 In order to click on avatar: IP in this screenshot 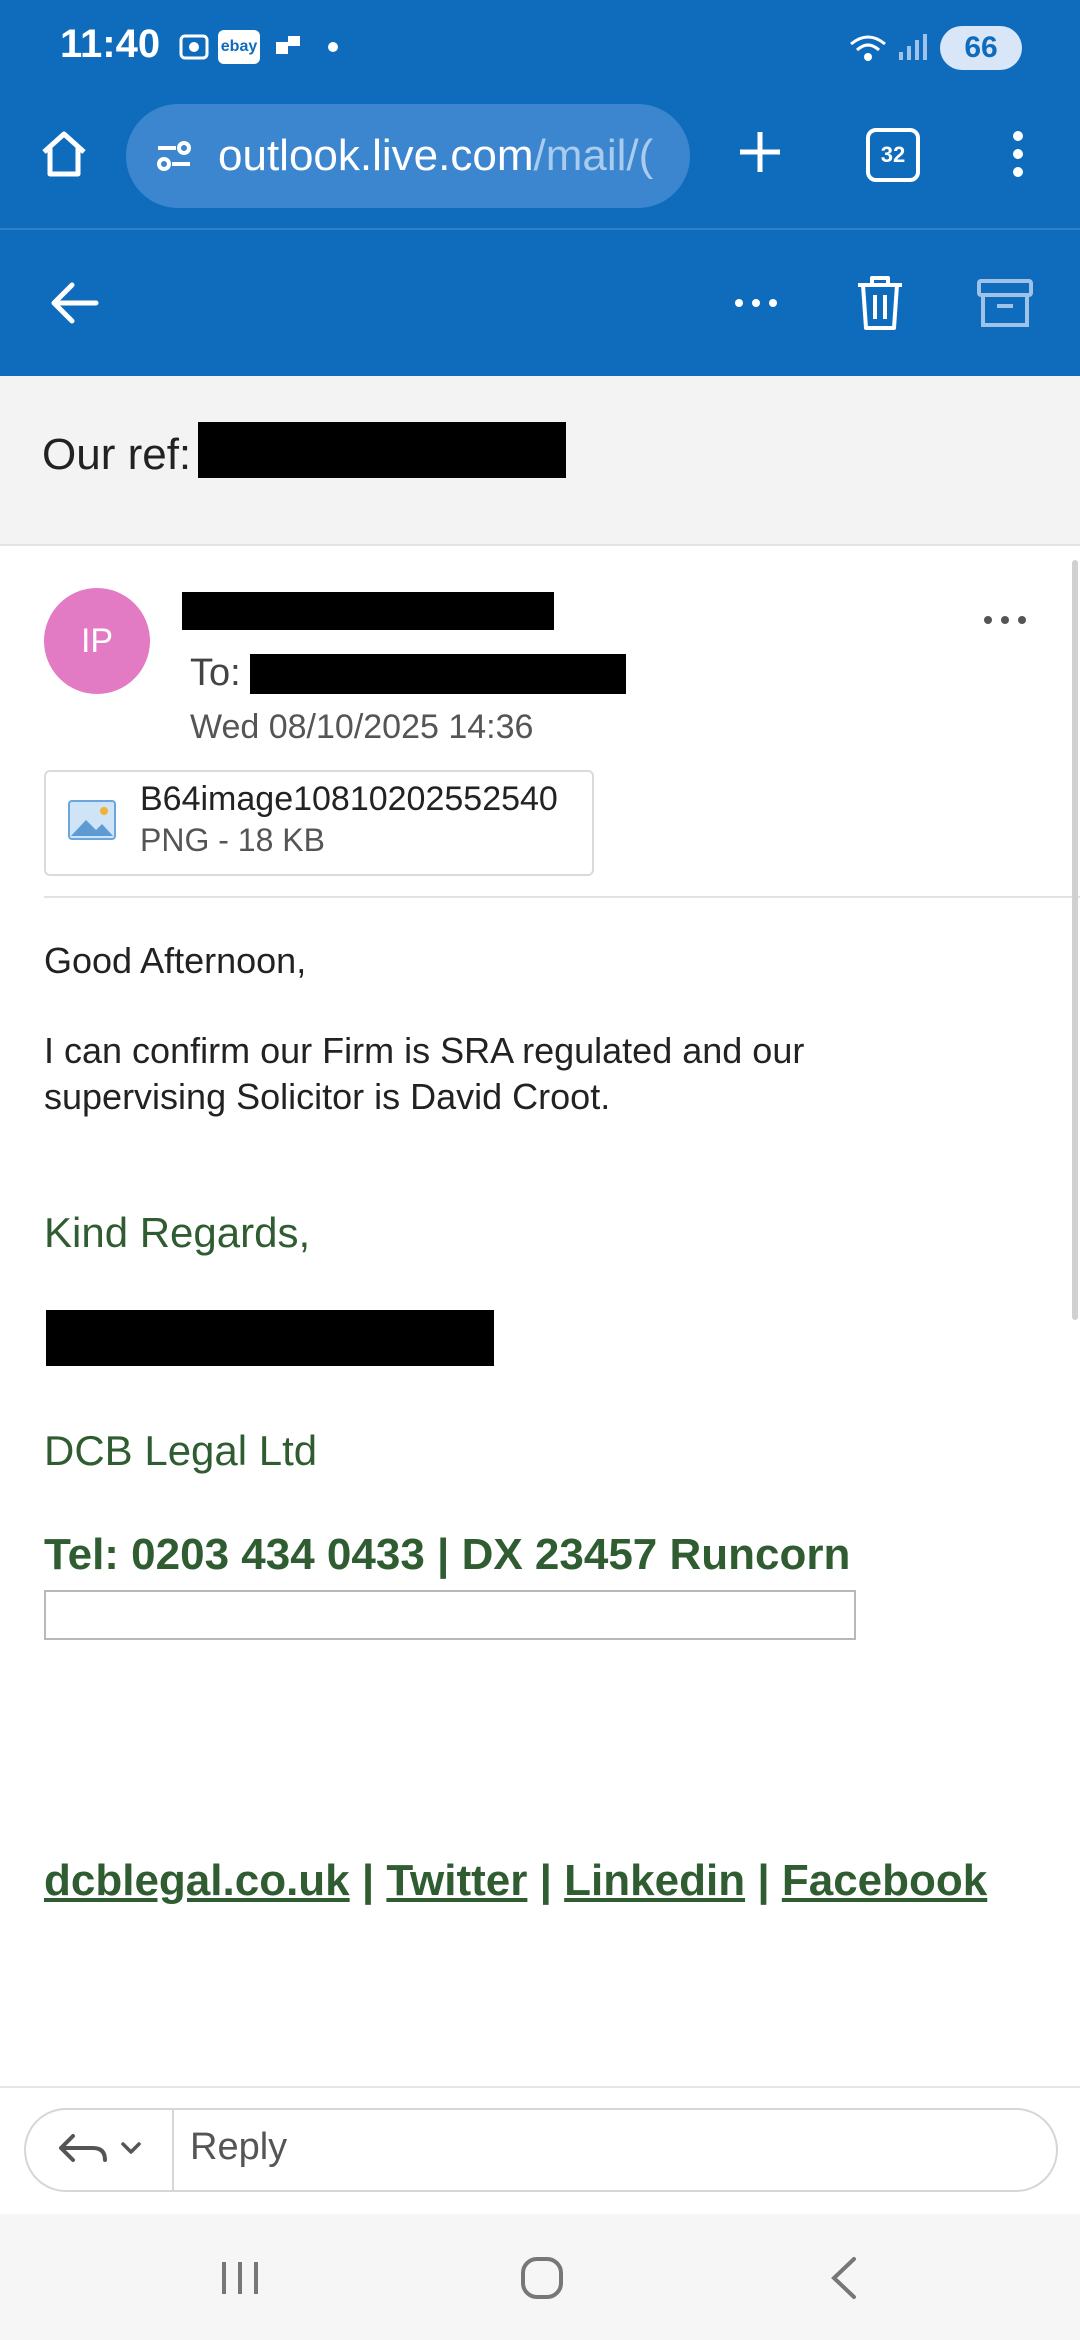, I will do `click(97, 641)`.